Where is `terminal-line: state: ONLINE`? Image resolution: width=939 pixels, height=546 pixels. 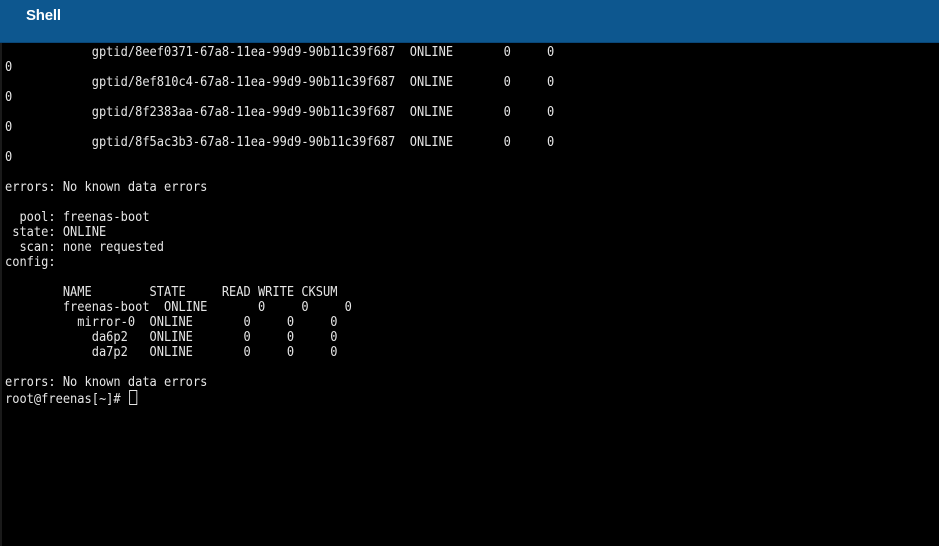
terminal-line: state: ONLINE is located at coordinates (56, 232).